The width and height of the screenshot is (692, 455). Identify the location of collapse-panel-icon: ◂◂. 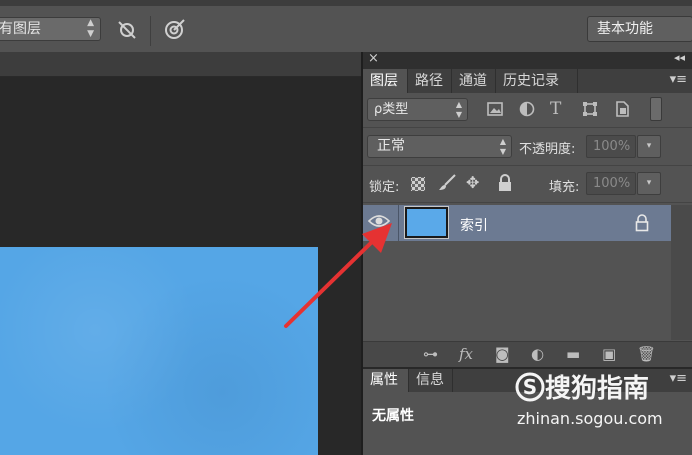
(679, 57).